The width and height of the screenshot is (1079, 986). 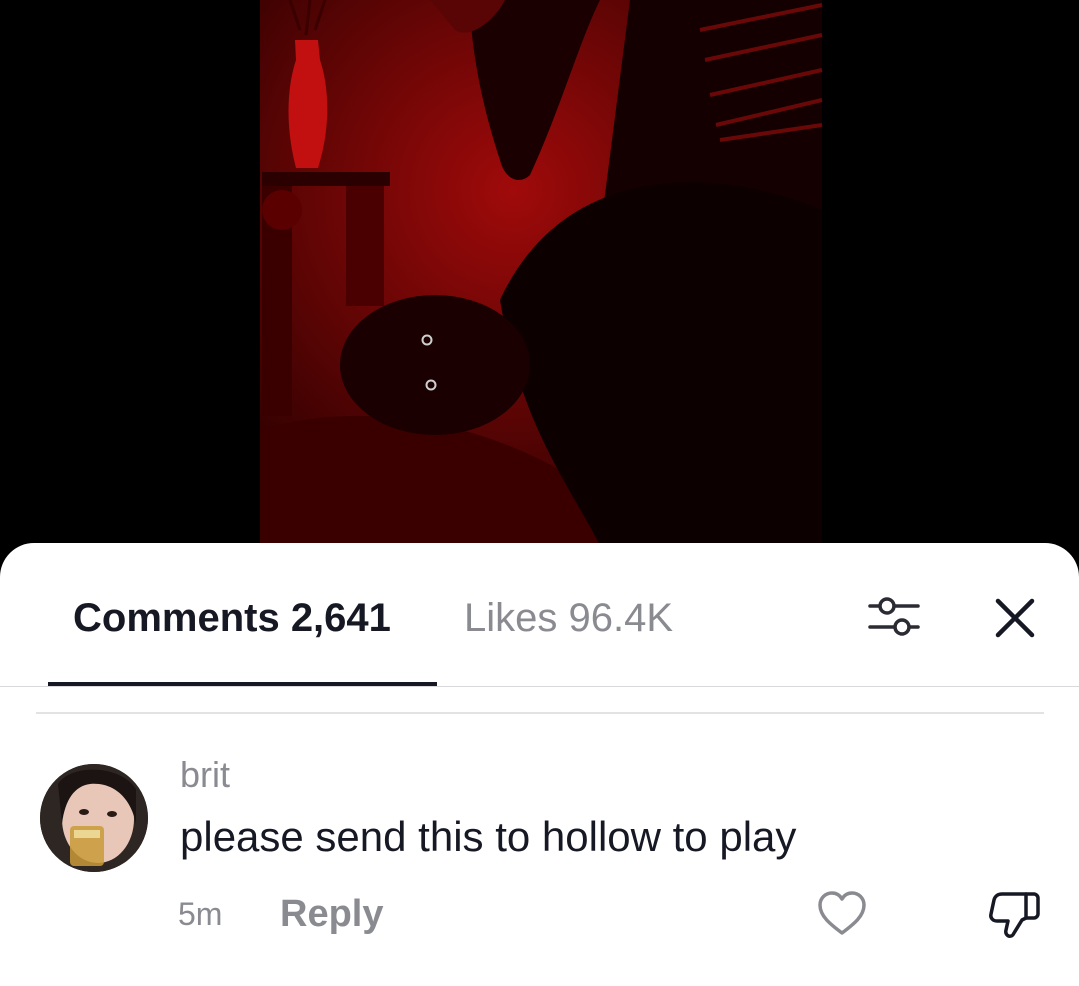 I want to click on filter-button, so click(x=894, y=617).